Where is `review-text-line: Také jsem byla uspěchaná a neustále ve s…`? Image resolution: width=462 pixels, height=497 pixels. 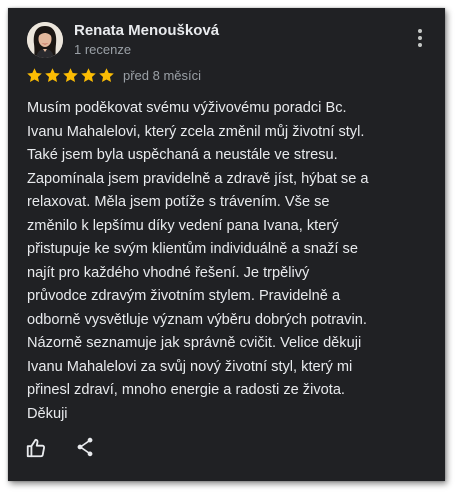
review-text-line: Také jsem byla uspěchaná a neustále ve s… is located at coordinates (182, 155).